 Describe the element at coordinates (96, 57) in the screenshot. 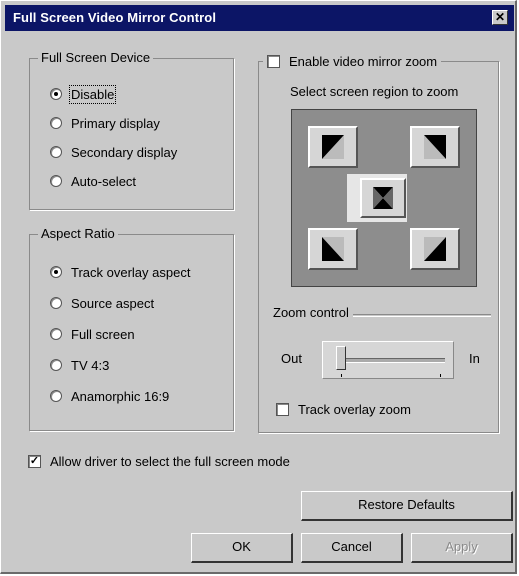

I see `full-screen-device-legend: Full Screen Device` at that location.